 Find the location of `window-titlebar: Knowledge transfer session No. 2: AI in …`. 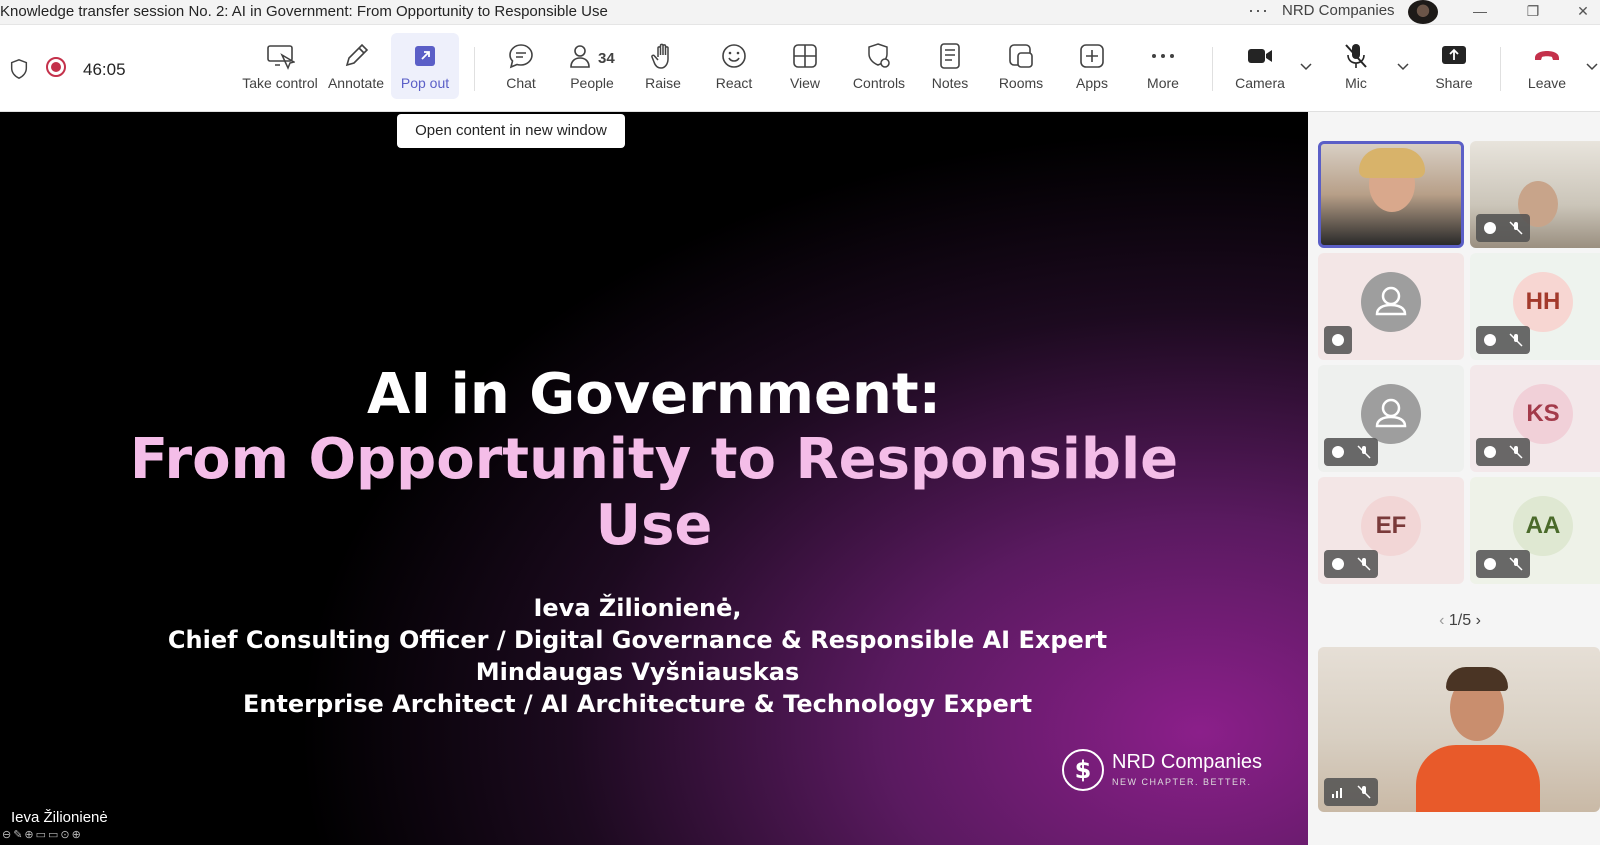

window-titlebar: Knowledge transfer session No. 2: AI in … is located at coordinates (800, 12).